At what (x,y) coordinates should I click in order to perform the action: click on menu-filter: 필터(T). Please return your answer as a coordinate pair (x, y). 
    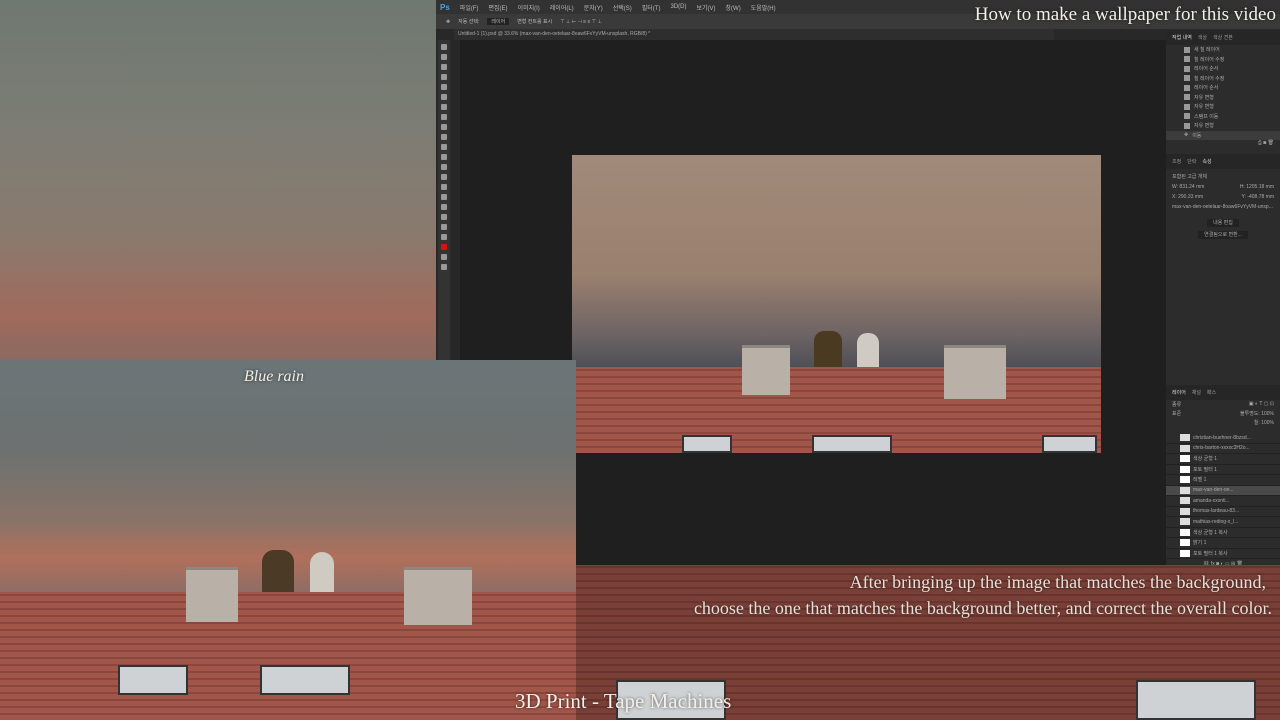
    Looking at the image, I should click on (651, 7).